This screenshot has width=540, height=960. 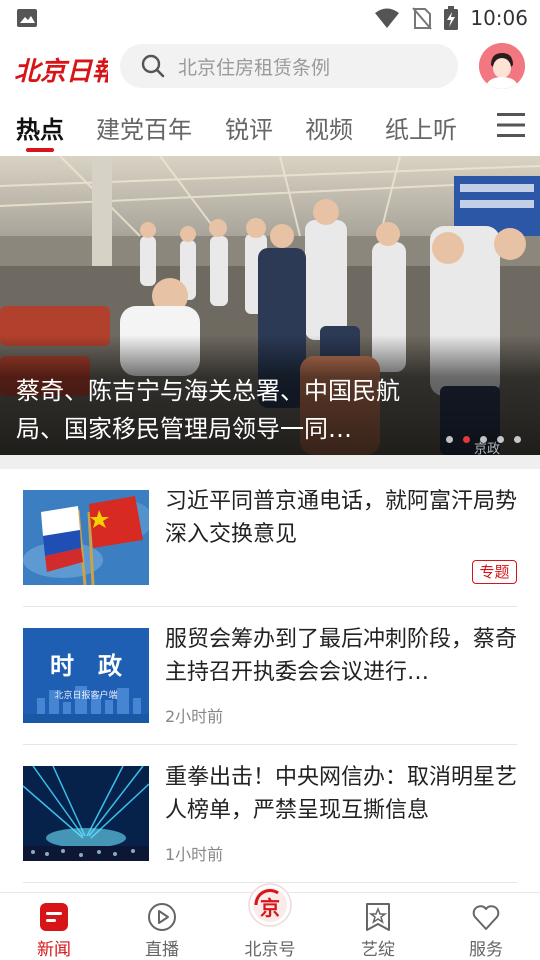 I want to click on topic-badge: 专题, so click(x=494, y=572).